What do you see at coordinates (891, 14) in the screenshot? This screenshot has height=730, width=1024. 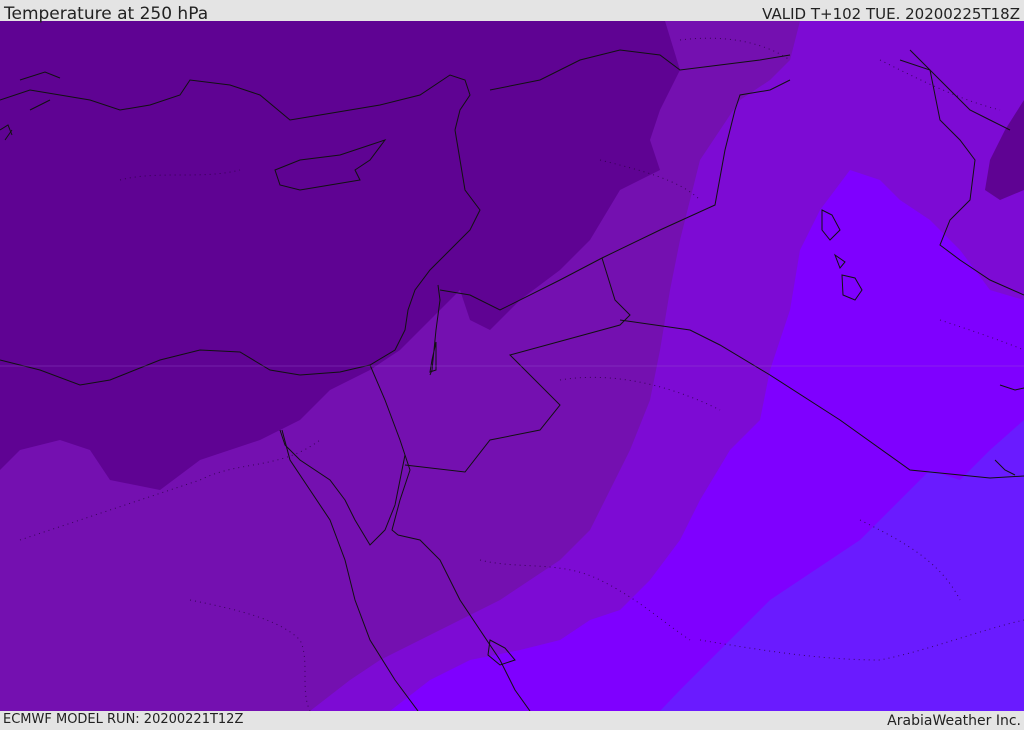 I see `valid-time: VALID T+102 TUE. 20200225T18Z` at bounding box center [891, 14].